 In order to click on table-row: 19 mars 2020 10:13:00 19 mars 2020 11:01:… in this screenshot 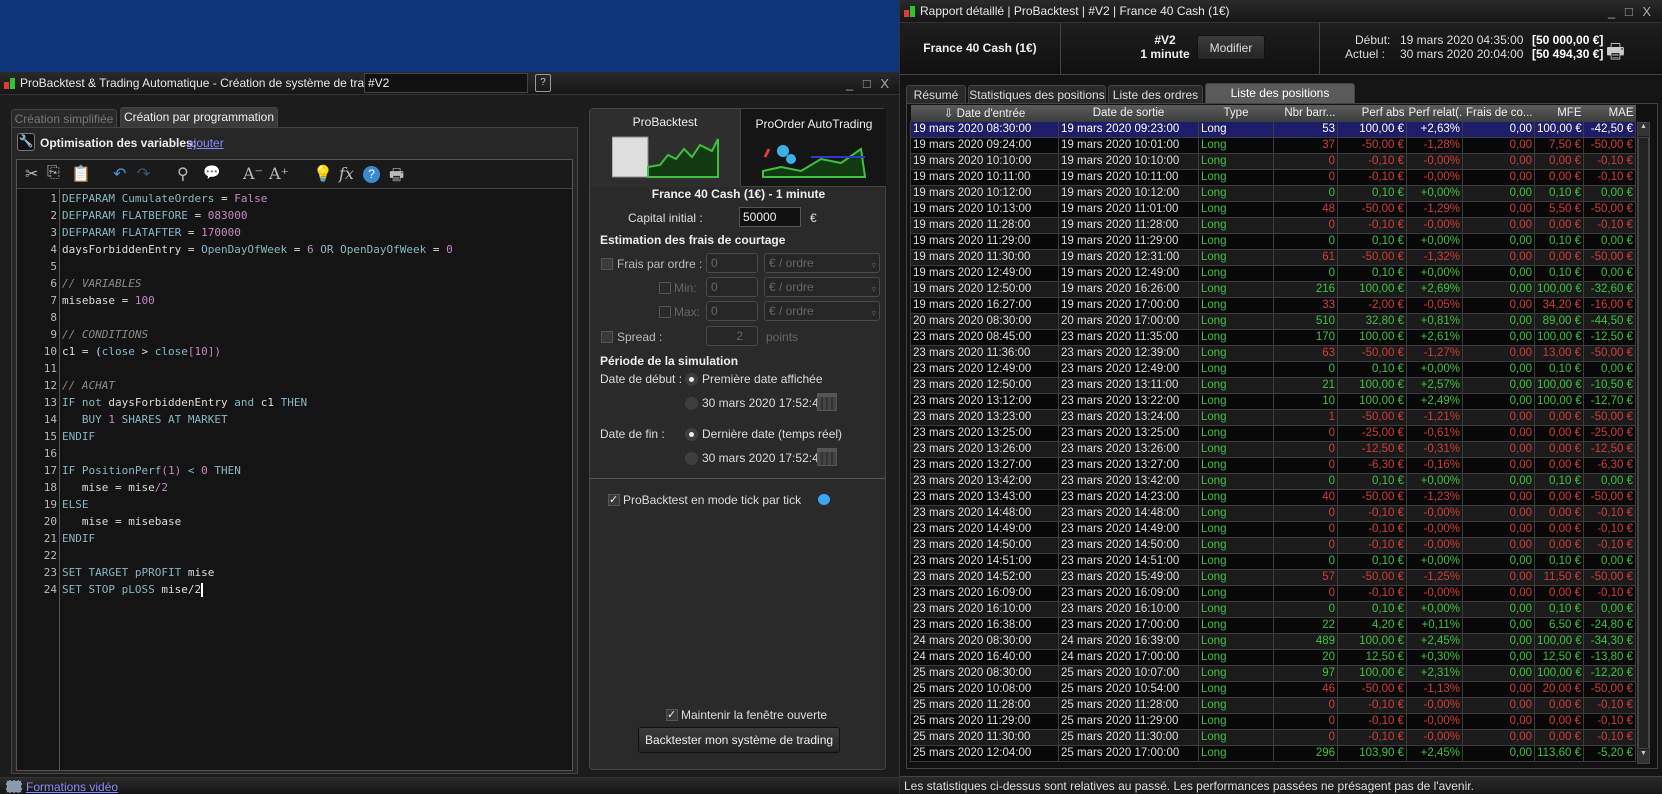, I will do `click(1273, 209)`.